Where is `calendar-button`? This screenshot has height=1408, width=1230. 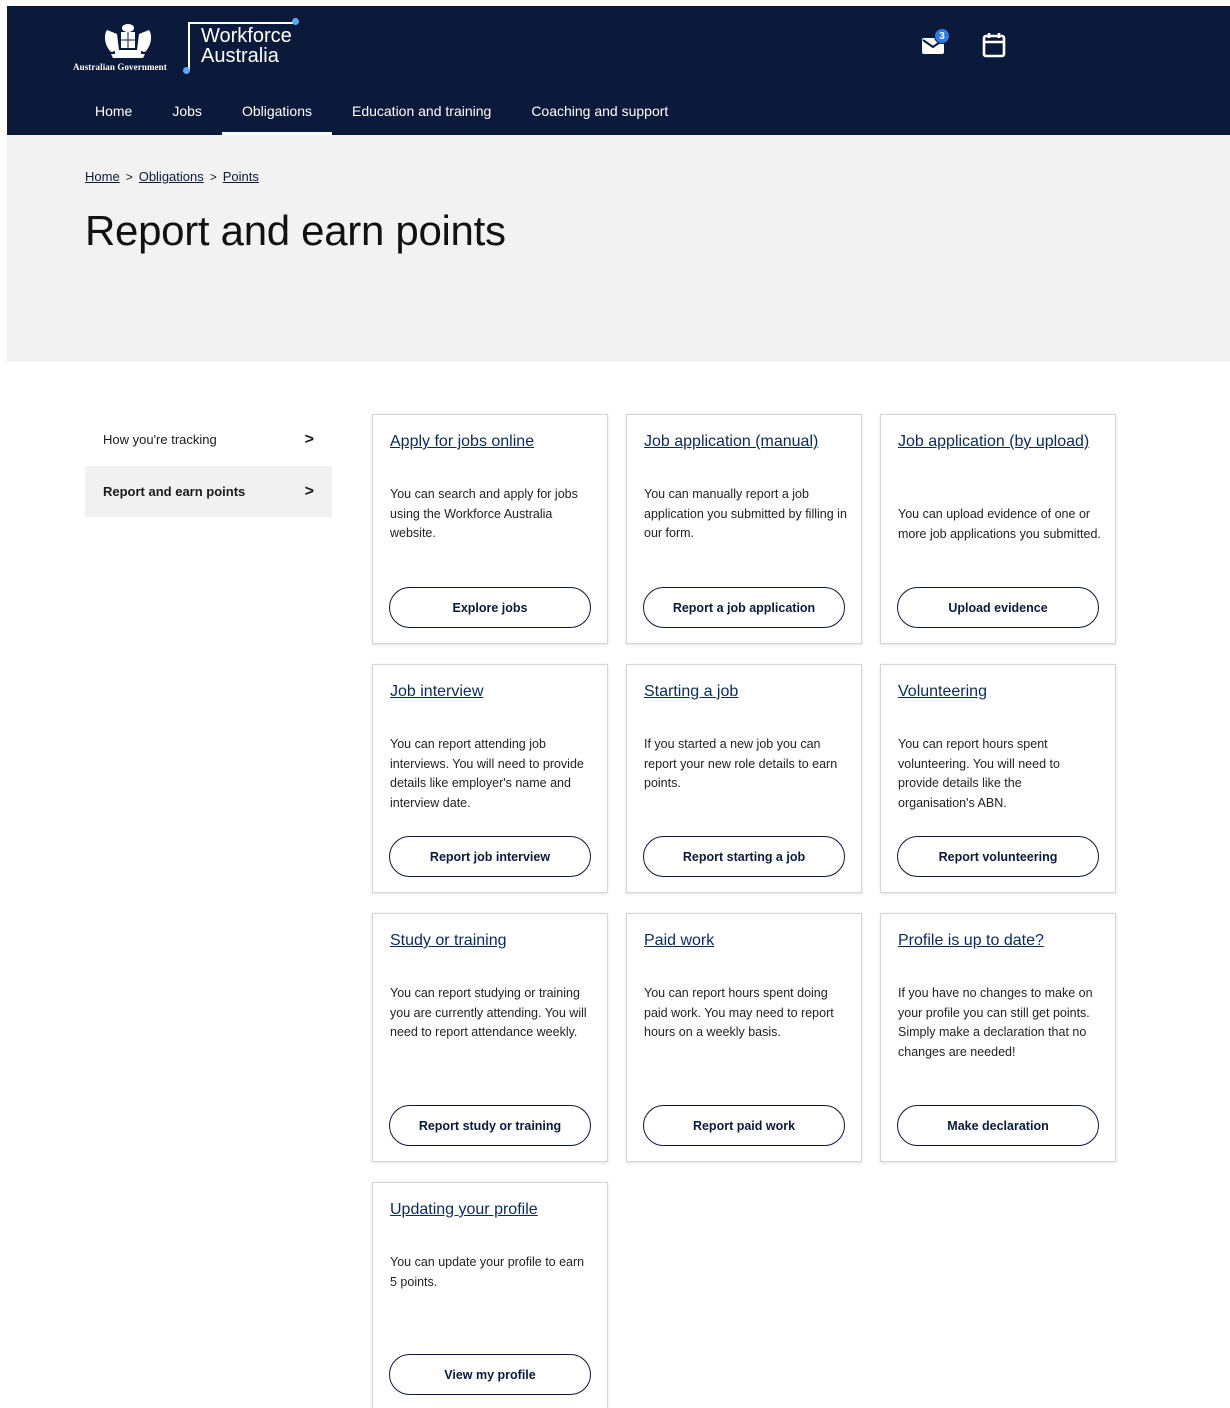
calendar-button is located at coordinates (994, 45).